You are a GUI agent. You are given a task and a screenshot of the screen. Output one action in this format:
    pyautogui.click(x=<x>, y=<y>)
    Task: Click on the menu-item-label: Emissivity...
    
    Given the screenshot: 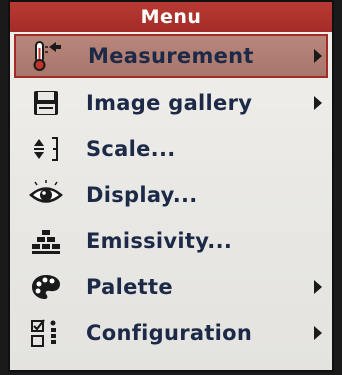 What is the action you would take?
    pyautogui.click(x=159, y=241)
    